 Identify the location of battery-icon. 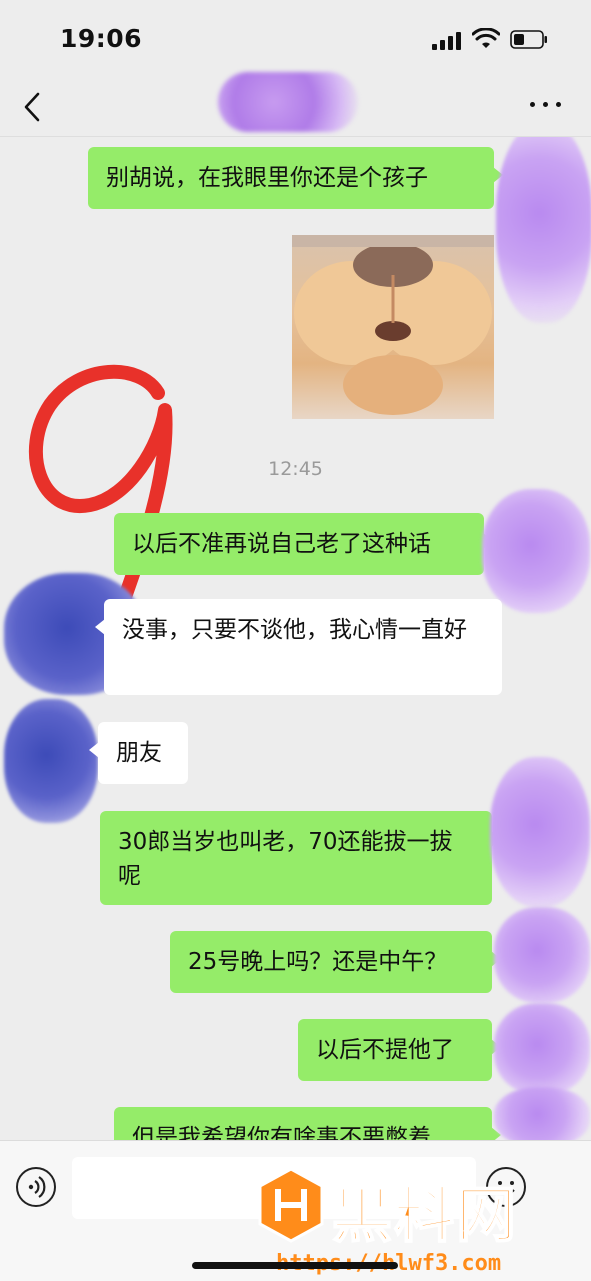
(528, 39).